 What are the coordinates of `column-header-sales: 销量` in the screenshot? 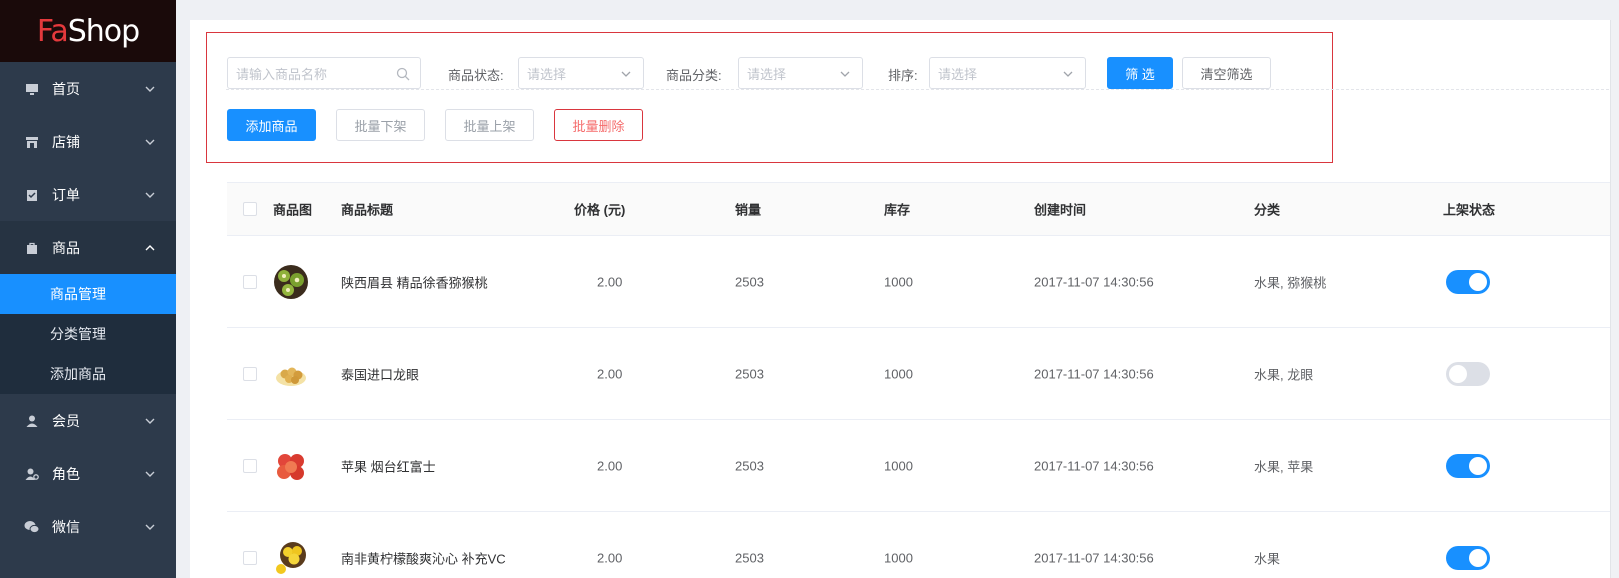 It's located at (748, 209).